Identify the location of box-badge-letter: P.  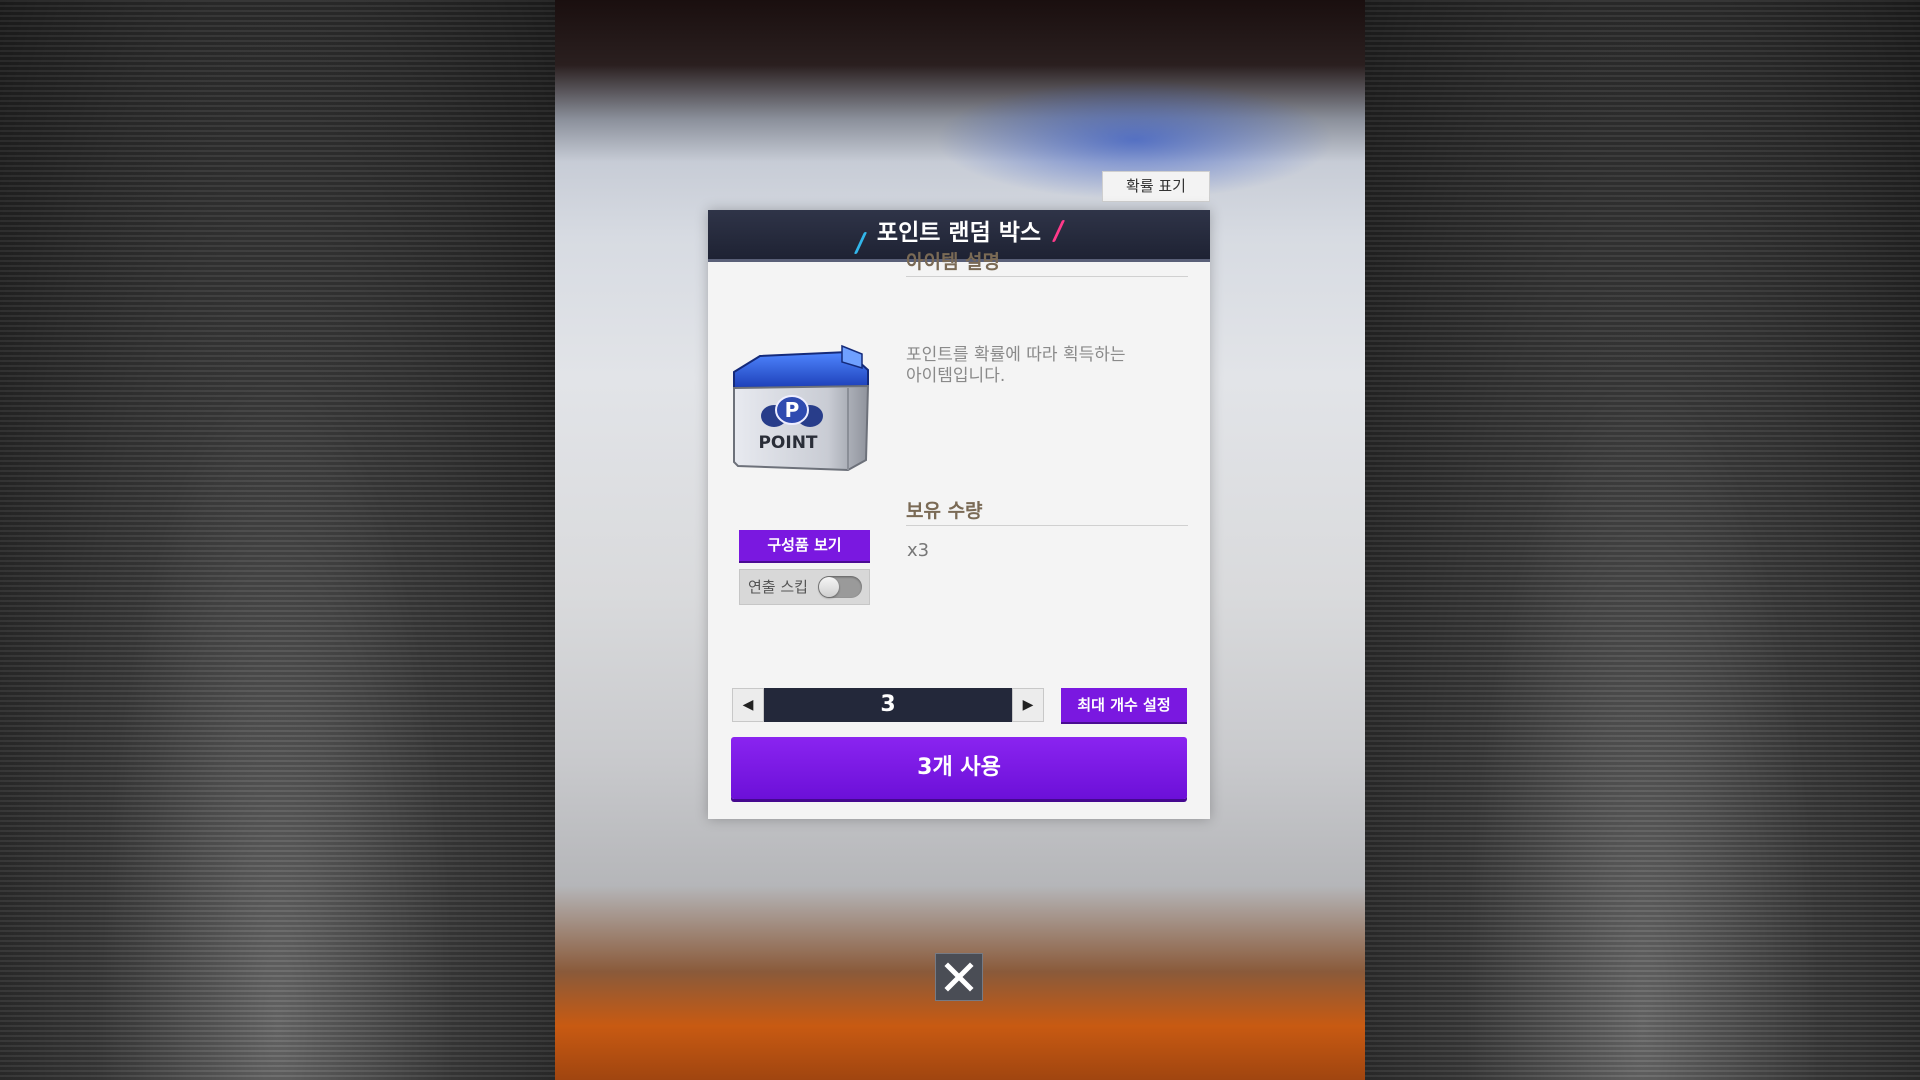
(792, 410).